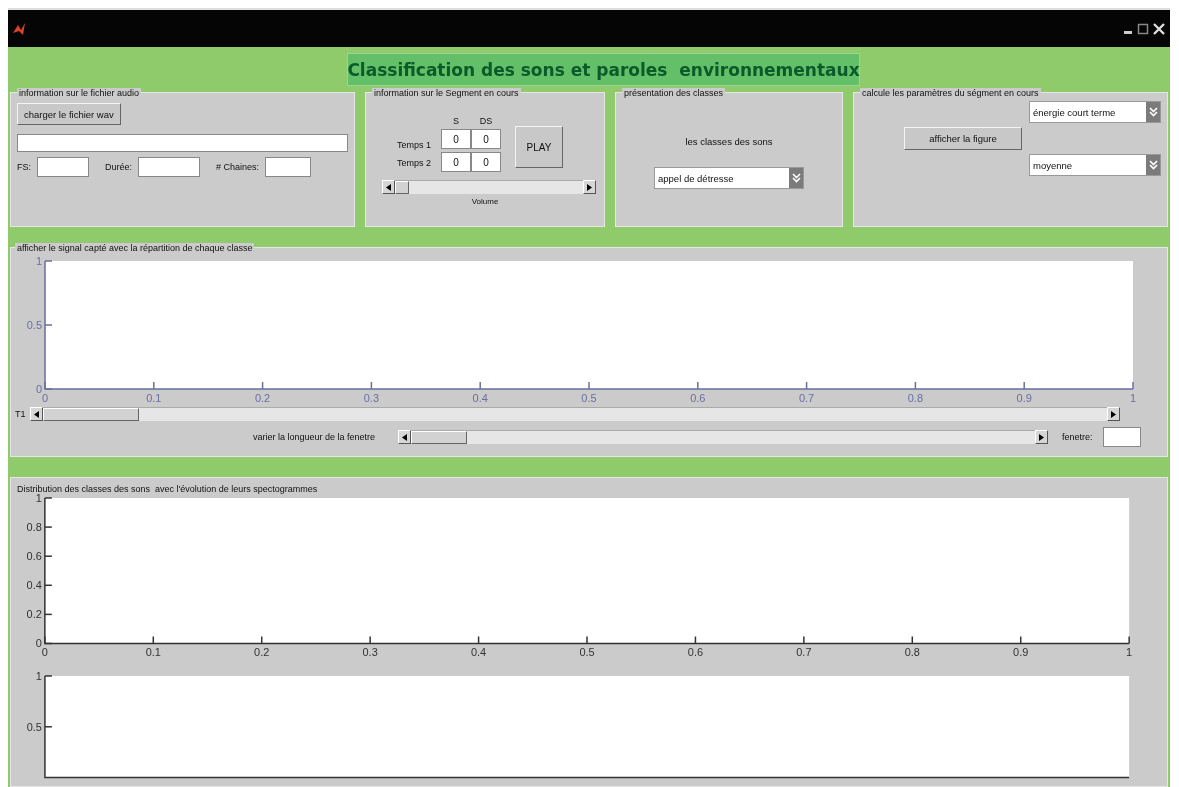 Image resolution: width=1179 pixels, height=787 pixels. Describe the element at coordinates (135, 248) in the screenshot. I see `panel-label: afficher le signal capté avec la répartition de chaque classe` at that location.